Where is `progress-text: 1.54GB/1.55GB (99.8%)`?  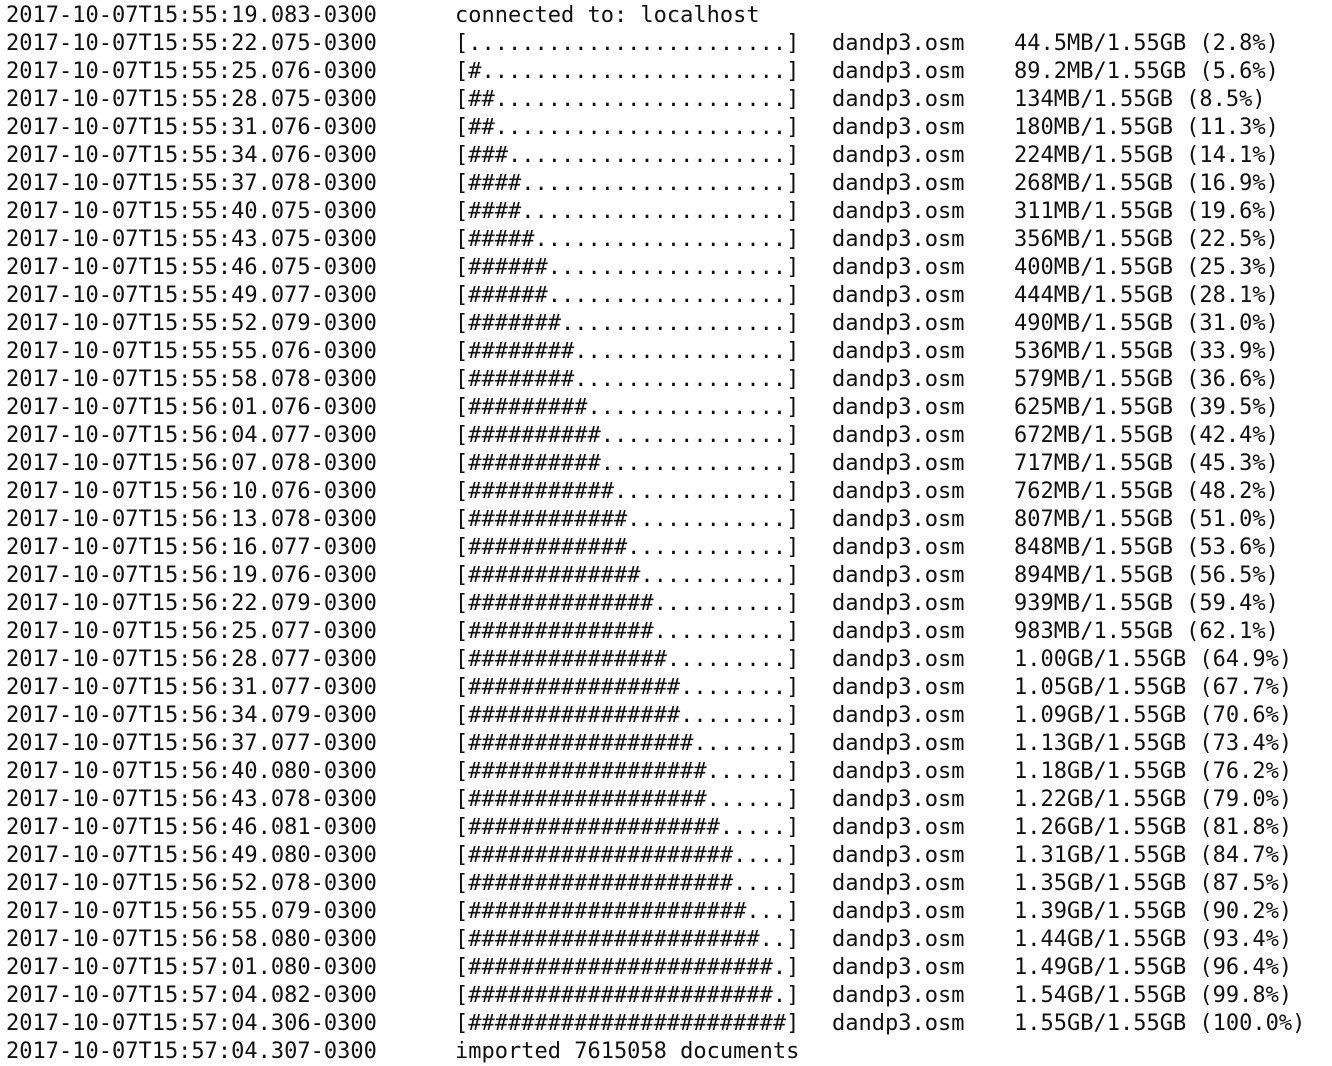 progress-text: 1.54GB/1.55GB (99.8%) is located at coordinates (1153, 995).